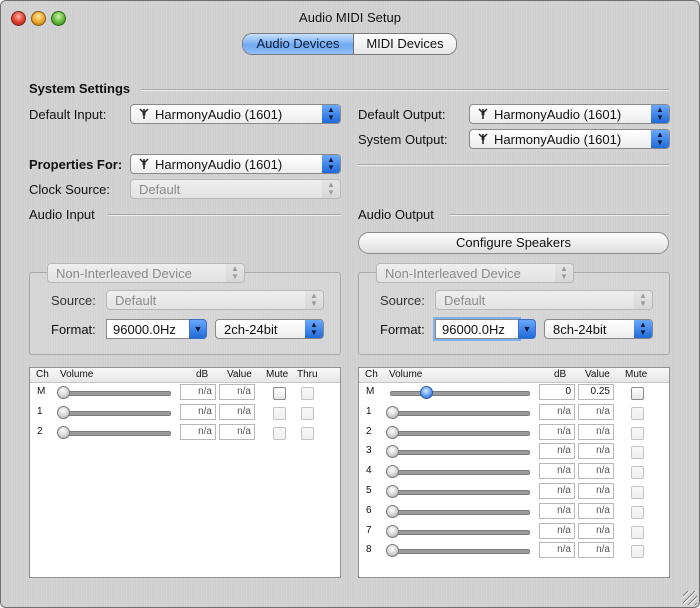 This screenshot has width=700, height=608. Describe the element at coordinates (514, 313) in the screenshot. I see `output-format-group` at that location.